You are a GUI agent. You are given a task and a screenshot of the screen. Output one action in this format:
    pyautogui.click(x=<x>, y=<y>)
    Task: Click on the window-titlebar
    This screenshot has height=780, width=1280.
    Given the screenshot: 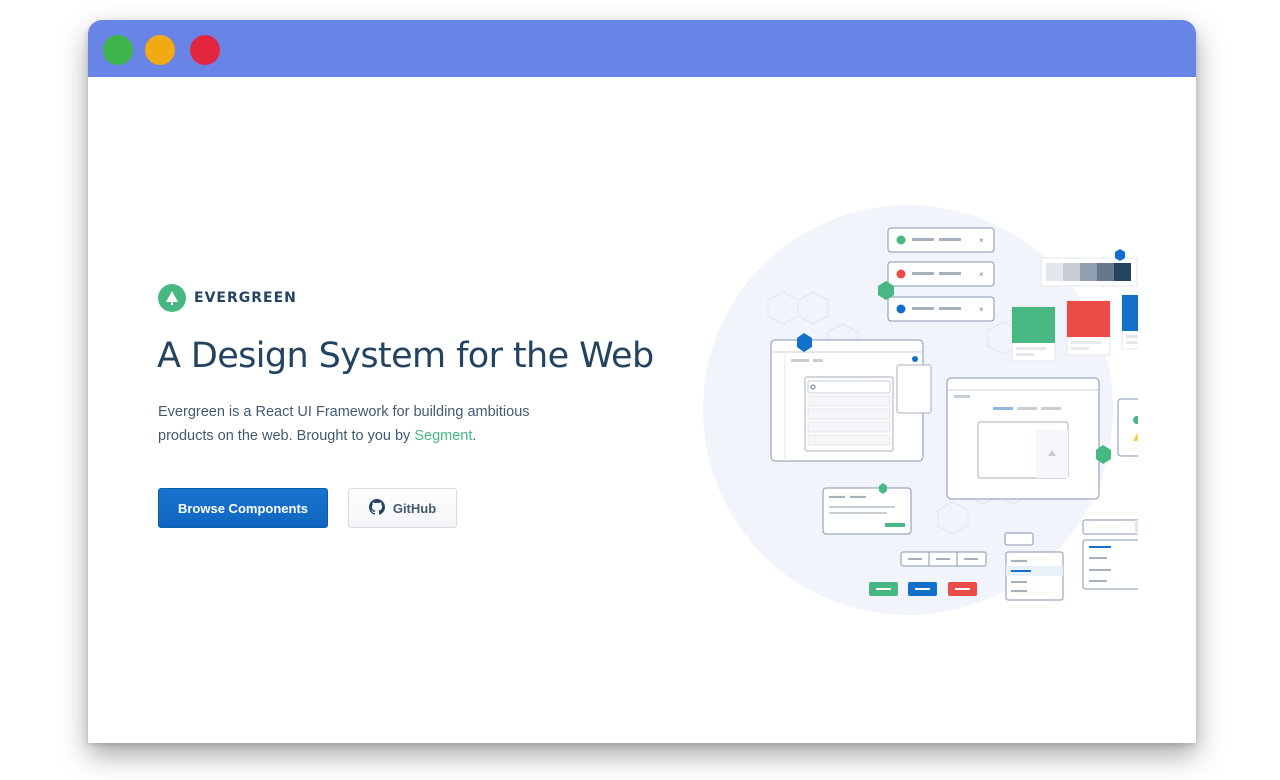 What is the action you would take?
    pyautogui.click(x=642, y=48)
    